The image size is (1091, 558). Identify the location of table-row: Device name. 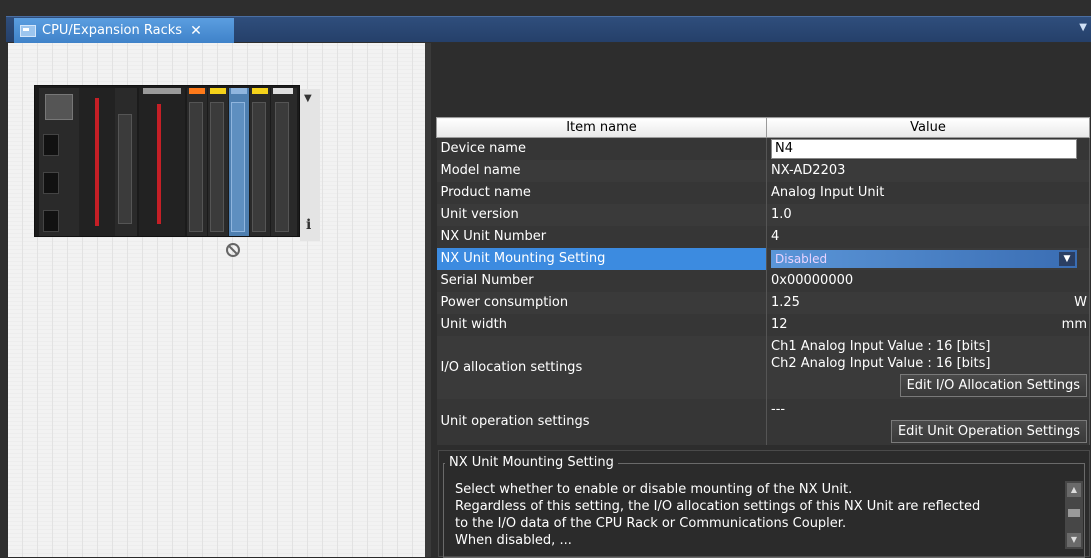
(763, 148).